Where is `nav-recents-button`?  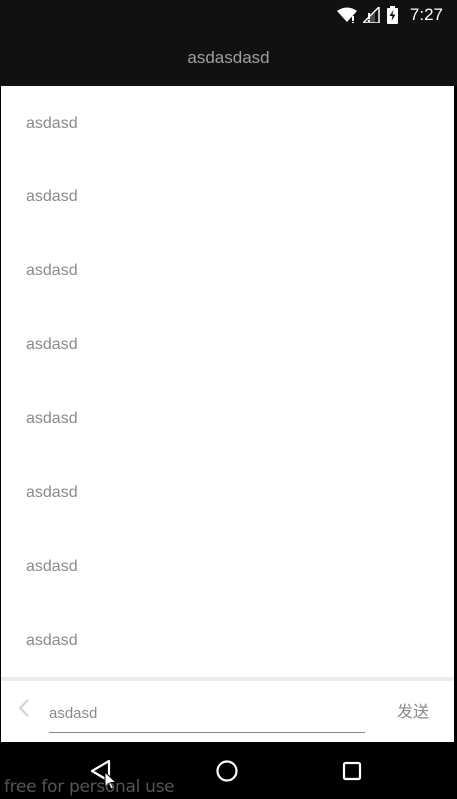 nav-recents-button is located at coordinates (352, 771).